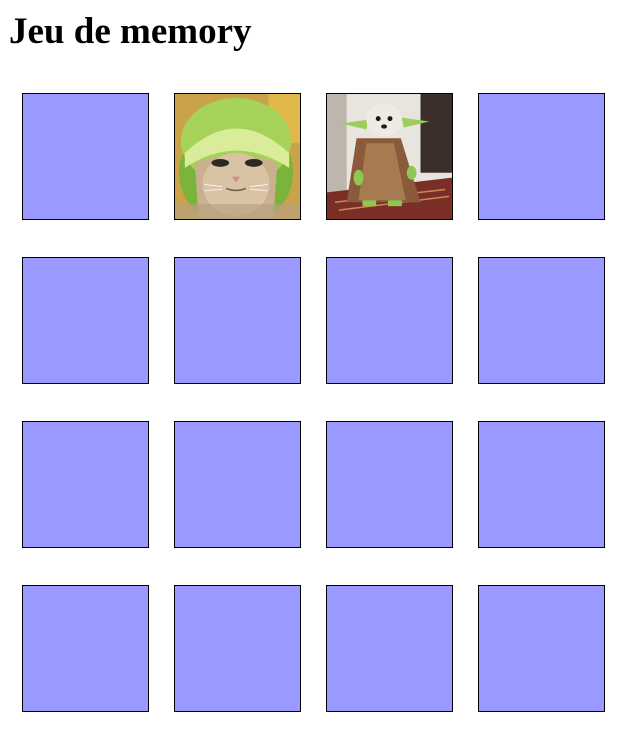 This screenshot has height=730, width=624. What do you see at coordinates (130, 31) in the screenshot?
I see `page-title: Jeu de memory` at bounding box center [130, 31].